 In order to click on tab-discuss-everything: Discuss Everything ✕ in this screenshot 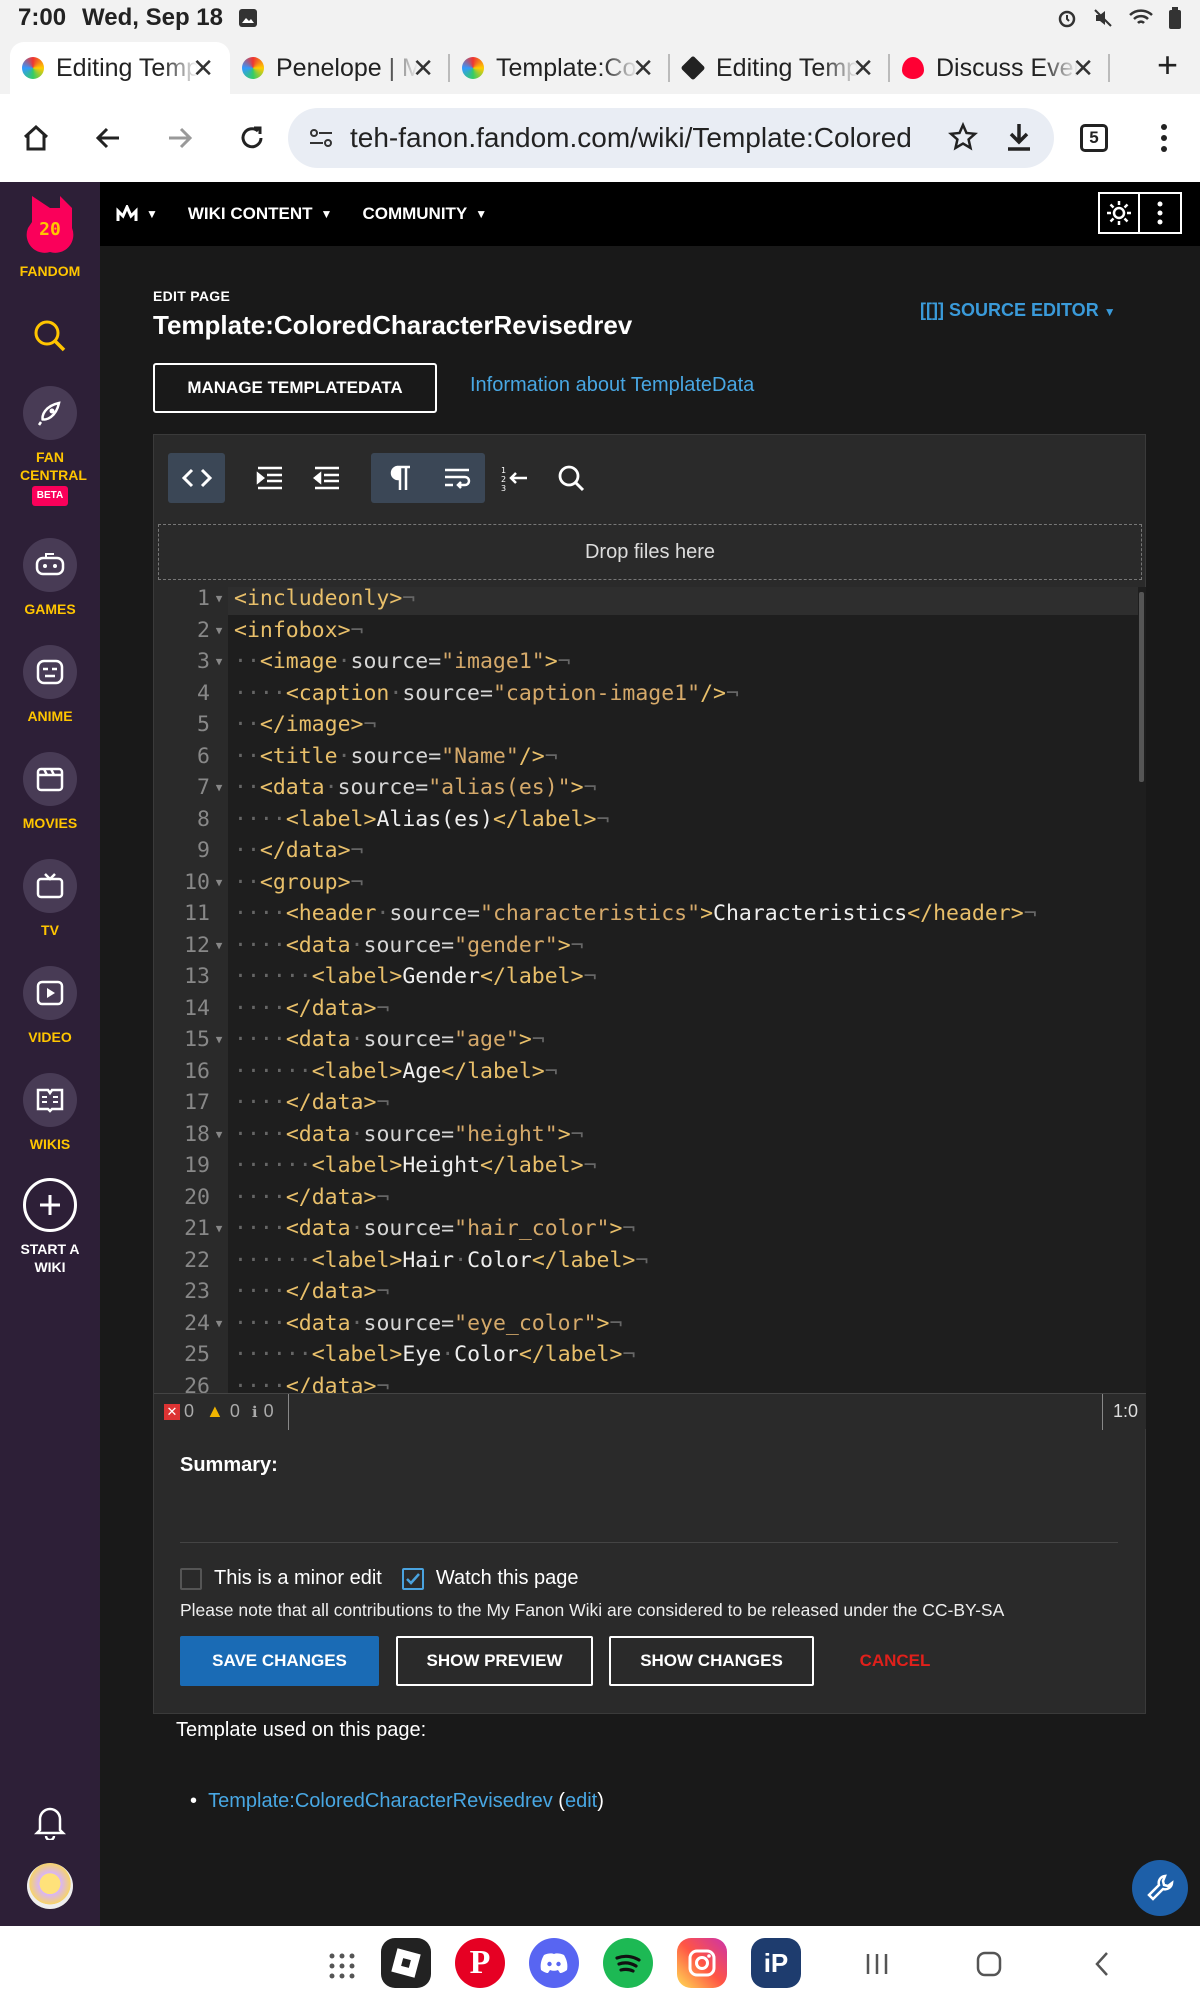, I will do `click(1000, 68)`.